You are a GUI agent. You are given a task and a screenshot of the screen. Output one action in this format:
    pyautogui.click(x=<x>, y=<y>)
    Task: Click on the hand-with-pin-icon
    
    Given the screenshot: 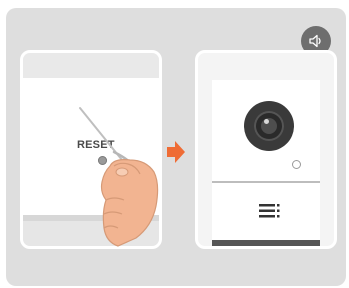 What is the action you would take?
    pyautogui.click(x=119, y=177)
    